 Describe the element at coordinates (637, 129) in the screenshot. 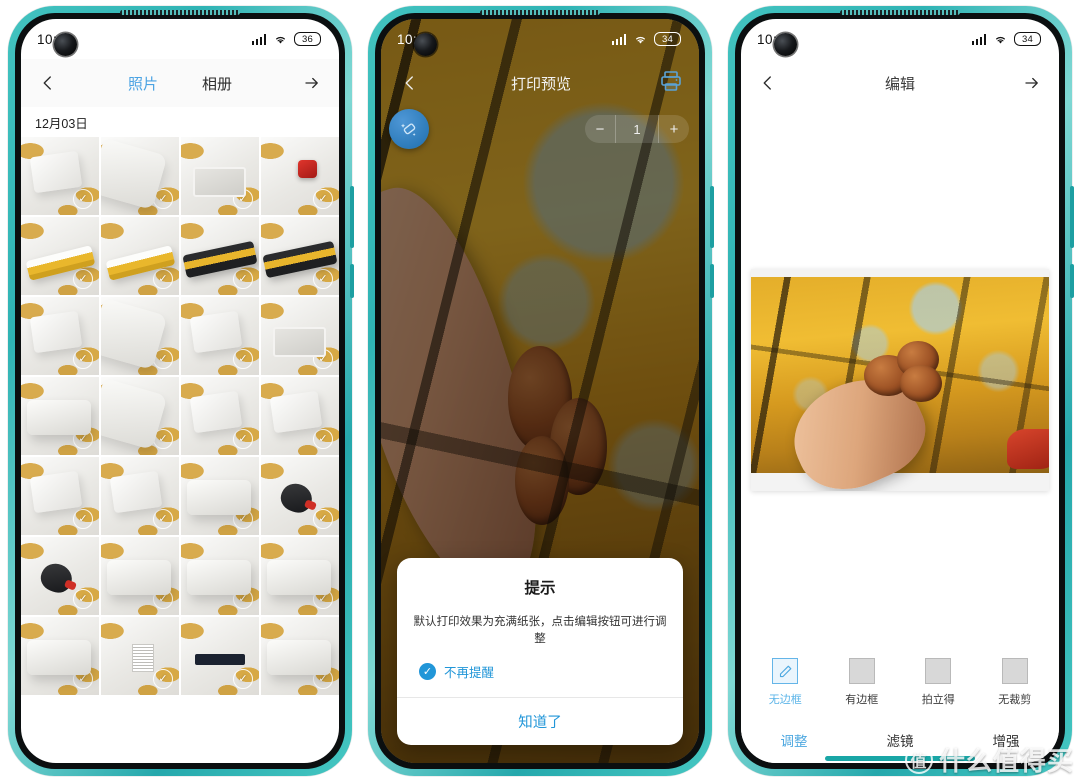

I see `copies-stepper: − 1 +` at that location.